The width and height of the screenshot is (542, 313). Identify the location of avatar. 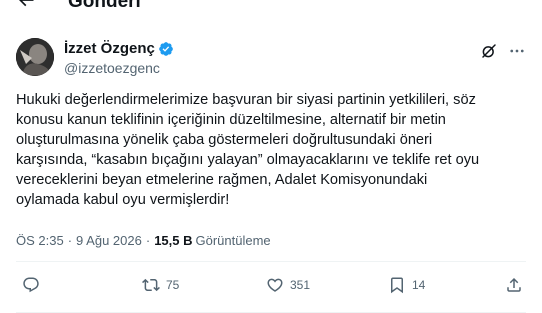
(35, 57).